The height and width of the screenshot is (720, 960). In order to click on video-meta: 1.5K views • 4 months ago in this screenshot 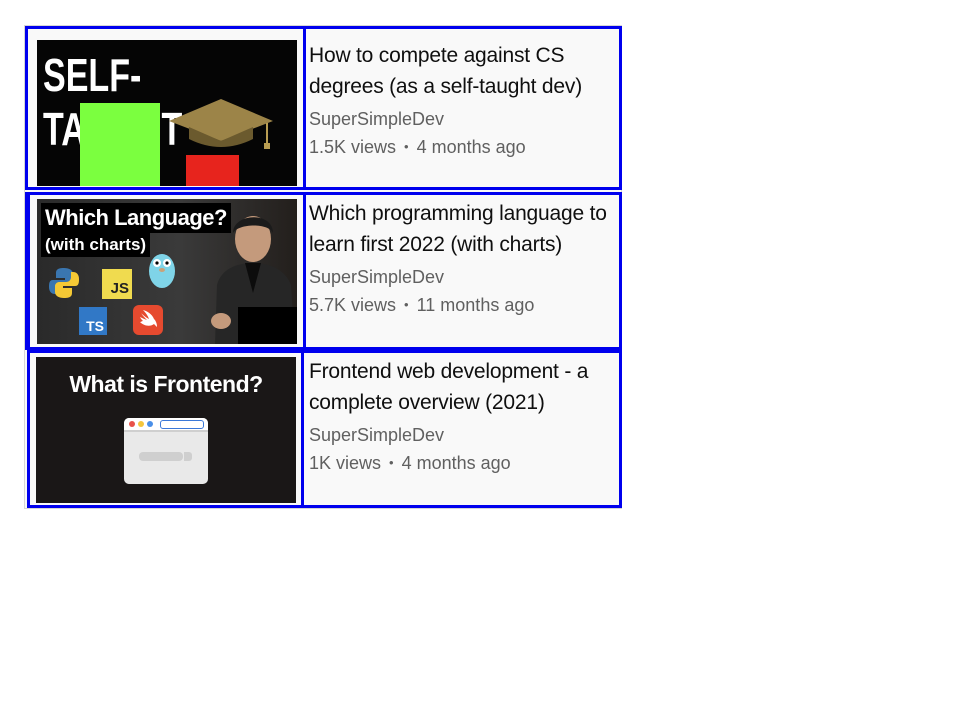, I will do `click(464, 147)`.